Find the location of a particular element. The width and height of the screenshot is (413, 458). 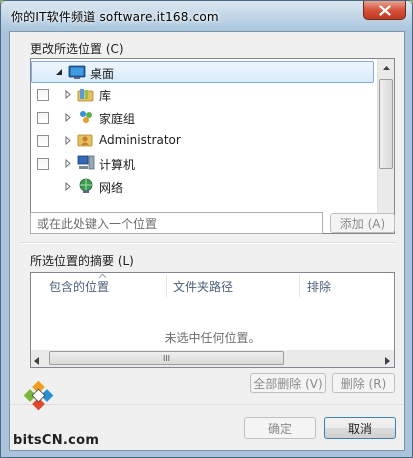

close-icon is located at coordinates (384, 10).